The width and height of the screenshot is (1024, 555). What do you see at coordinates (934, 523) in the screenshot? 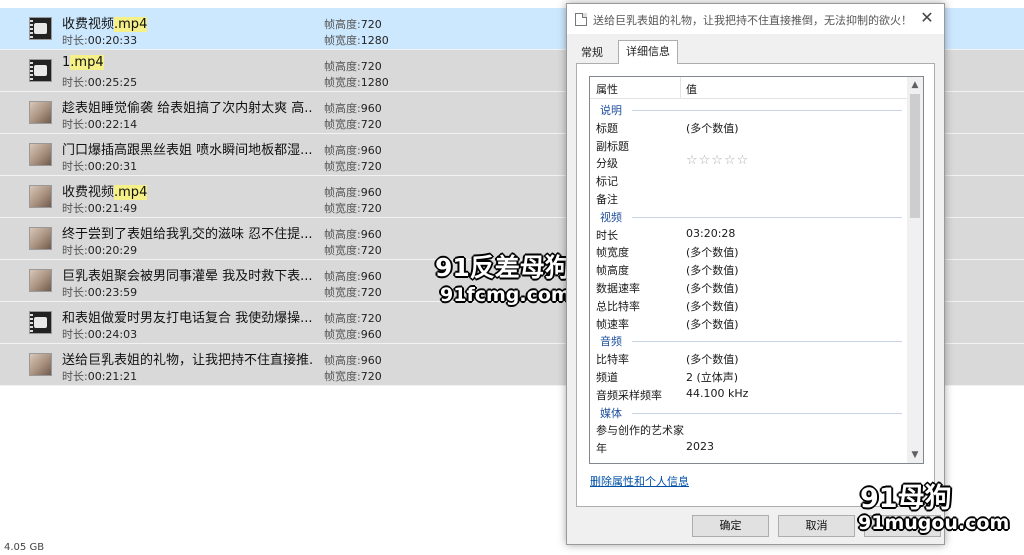
I see `watermark-b-line2: 91mugou.com` at bounding box center [934, 523].